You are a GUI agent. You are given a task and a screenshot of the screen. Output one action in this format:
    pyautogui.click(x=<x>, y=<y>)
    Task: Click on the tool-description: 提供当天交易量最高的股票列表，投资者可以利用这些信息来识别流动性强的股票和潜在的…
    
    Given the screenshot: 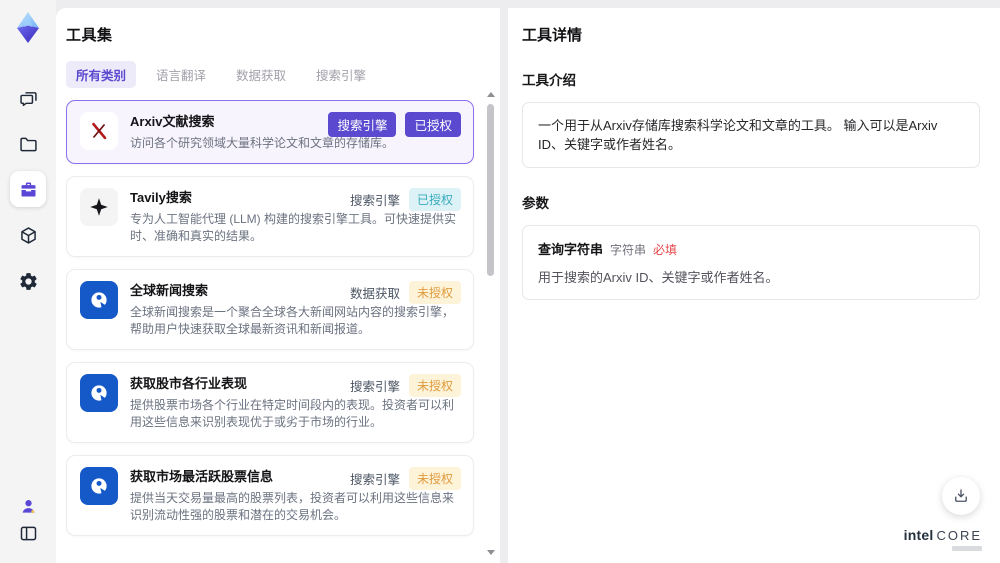 What is the action you would take?
    pyautogui.click(x=292, y=506)
    